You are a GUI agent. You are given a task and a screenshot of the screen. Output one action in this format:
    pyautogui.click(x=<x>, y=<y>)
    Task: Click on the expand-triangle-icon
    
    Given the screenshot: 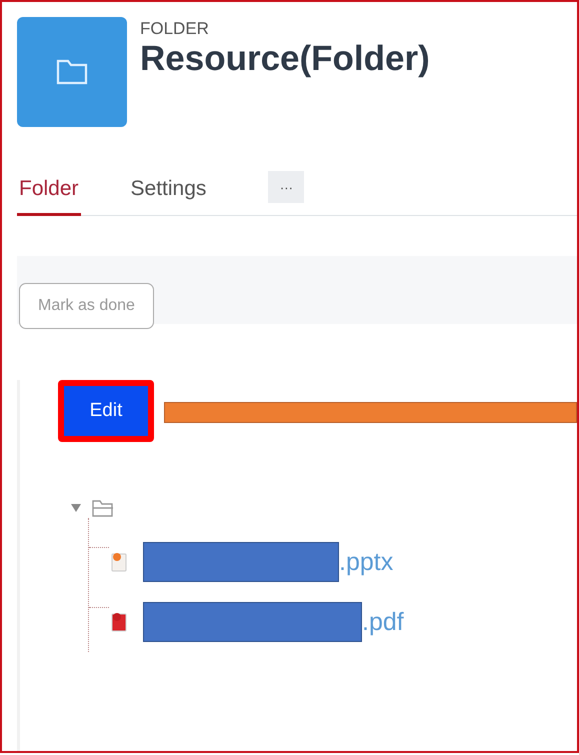 What is the action you would take?
    pyautogui.click(x=76, y=508)
    